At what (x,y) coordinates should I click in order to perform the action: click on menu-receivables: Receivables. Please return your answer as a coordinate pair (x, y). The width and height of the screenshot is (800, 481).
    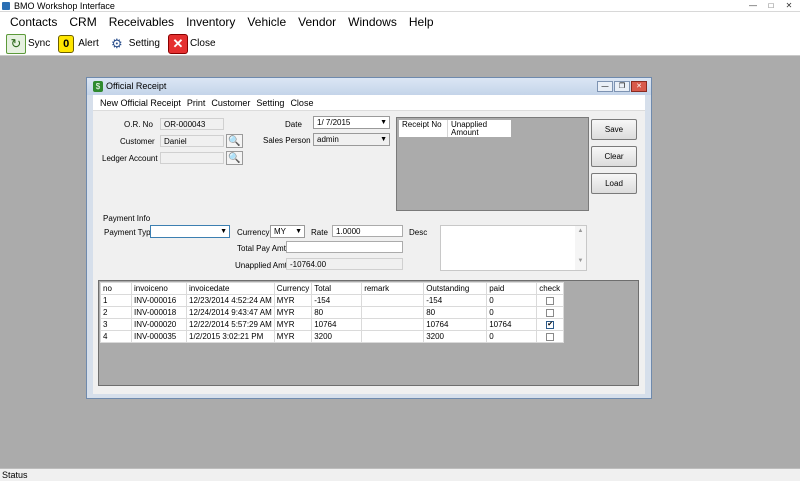
    Looking at the image, I should click on (141, 22).